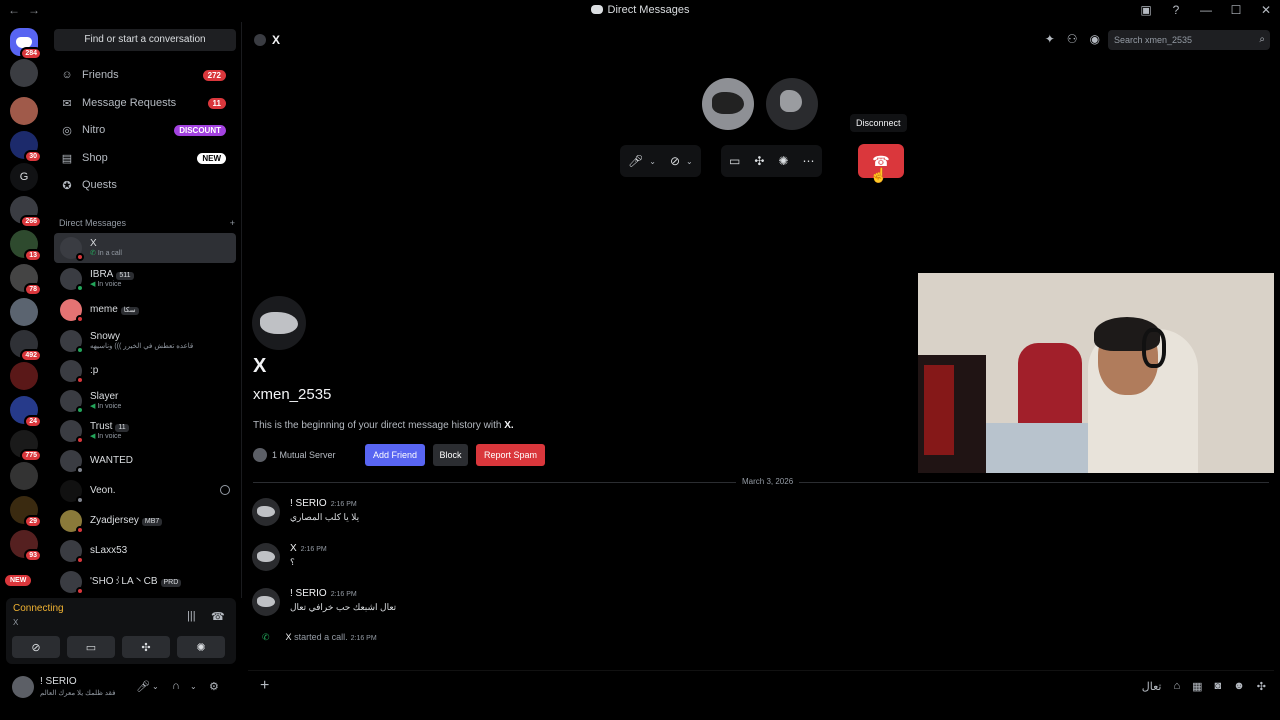 The width and height of the screenshot is (1280, 720). Describe the element at coordinates (24, 177) in the screenshot. I see `server-icon: G` at that location.